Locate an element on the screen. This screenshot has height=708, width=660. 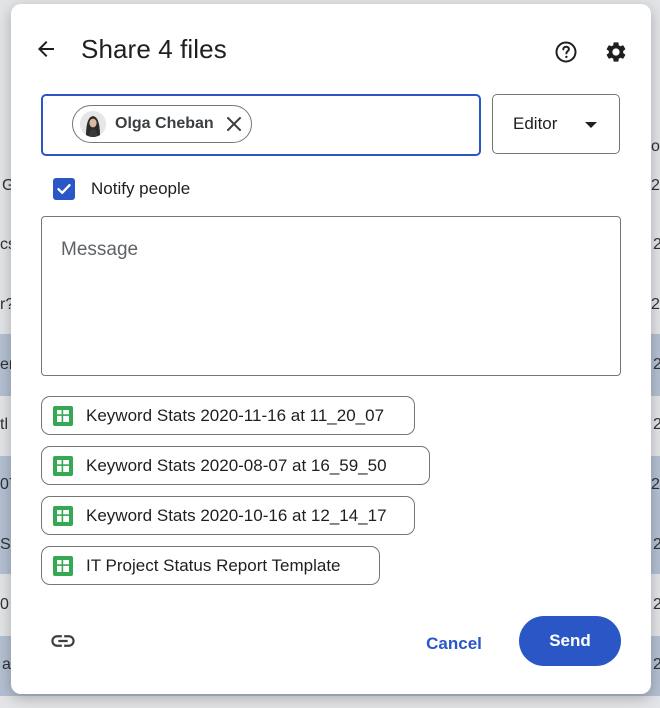
help-button is located at coordinates (566, 52).